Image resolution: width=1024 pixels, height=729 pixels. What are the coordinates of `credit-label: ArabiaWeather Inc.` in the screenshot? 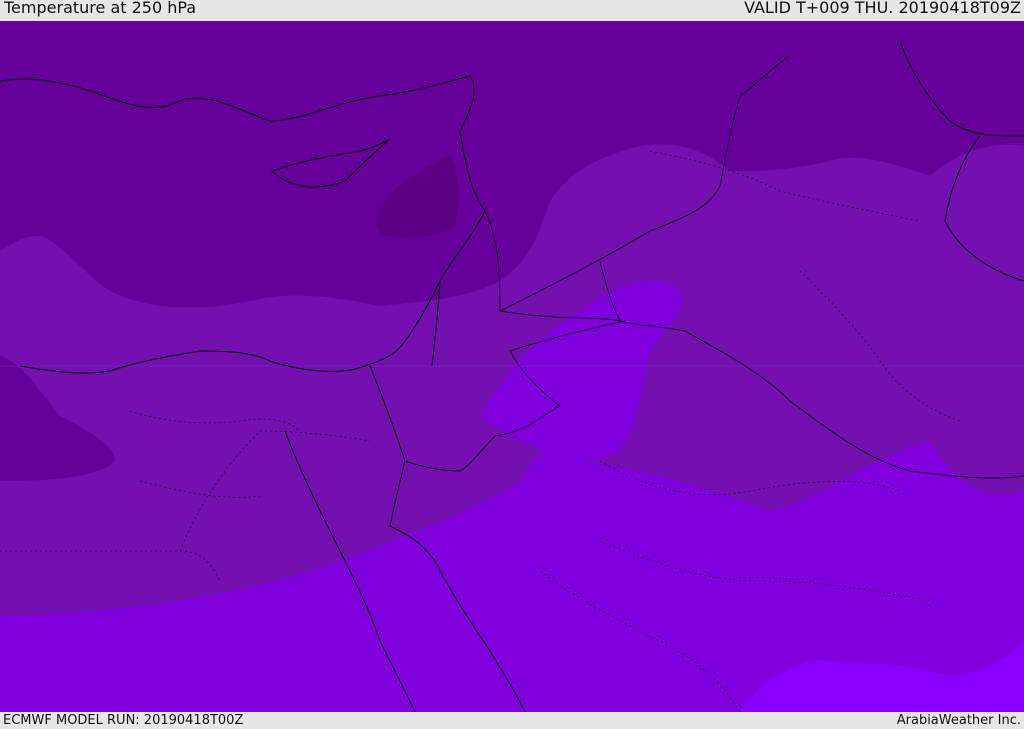 It's located at (958, 720).